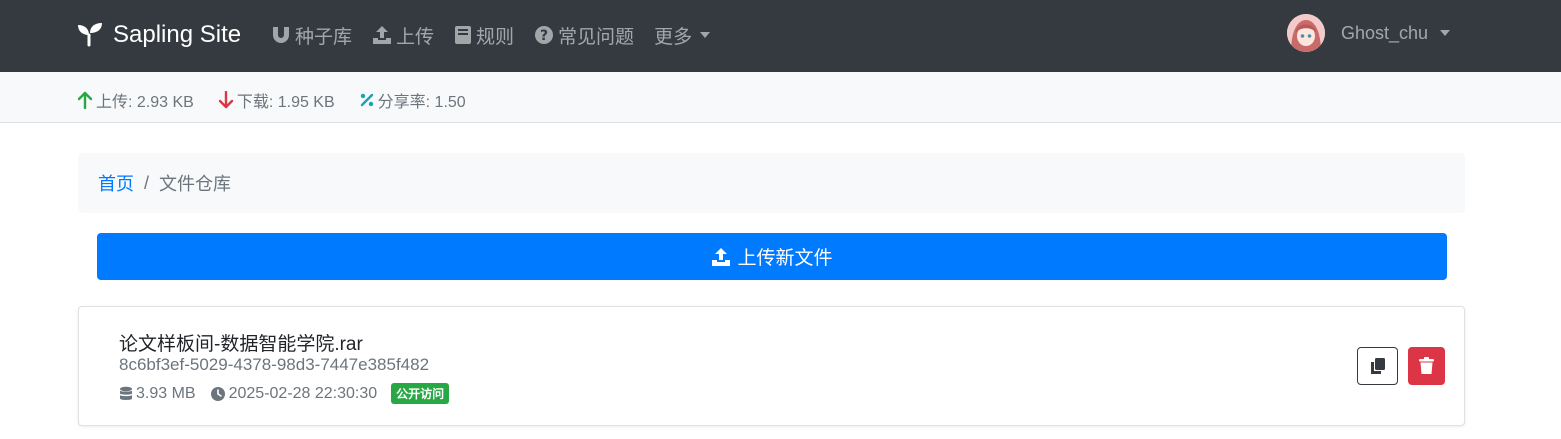  I want to click on nav-item-rules: 规则, so click(484, 35).